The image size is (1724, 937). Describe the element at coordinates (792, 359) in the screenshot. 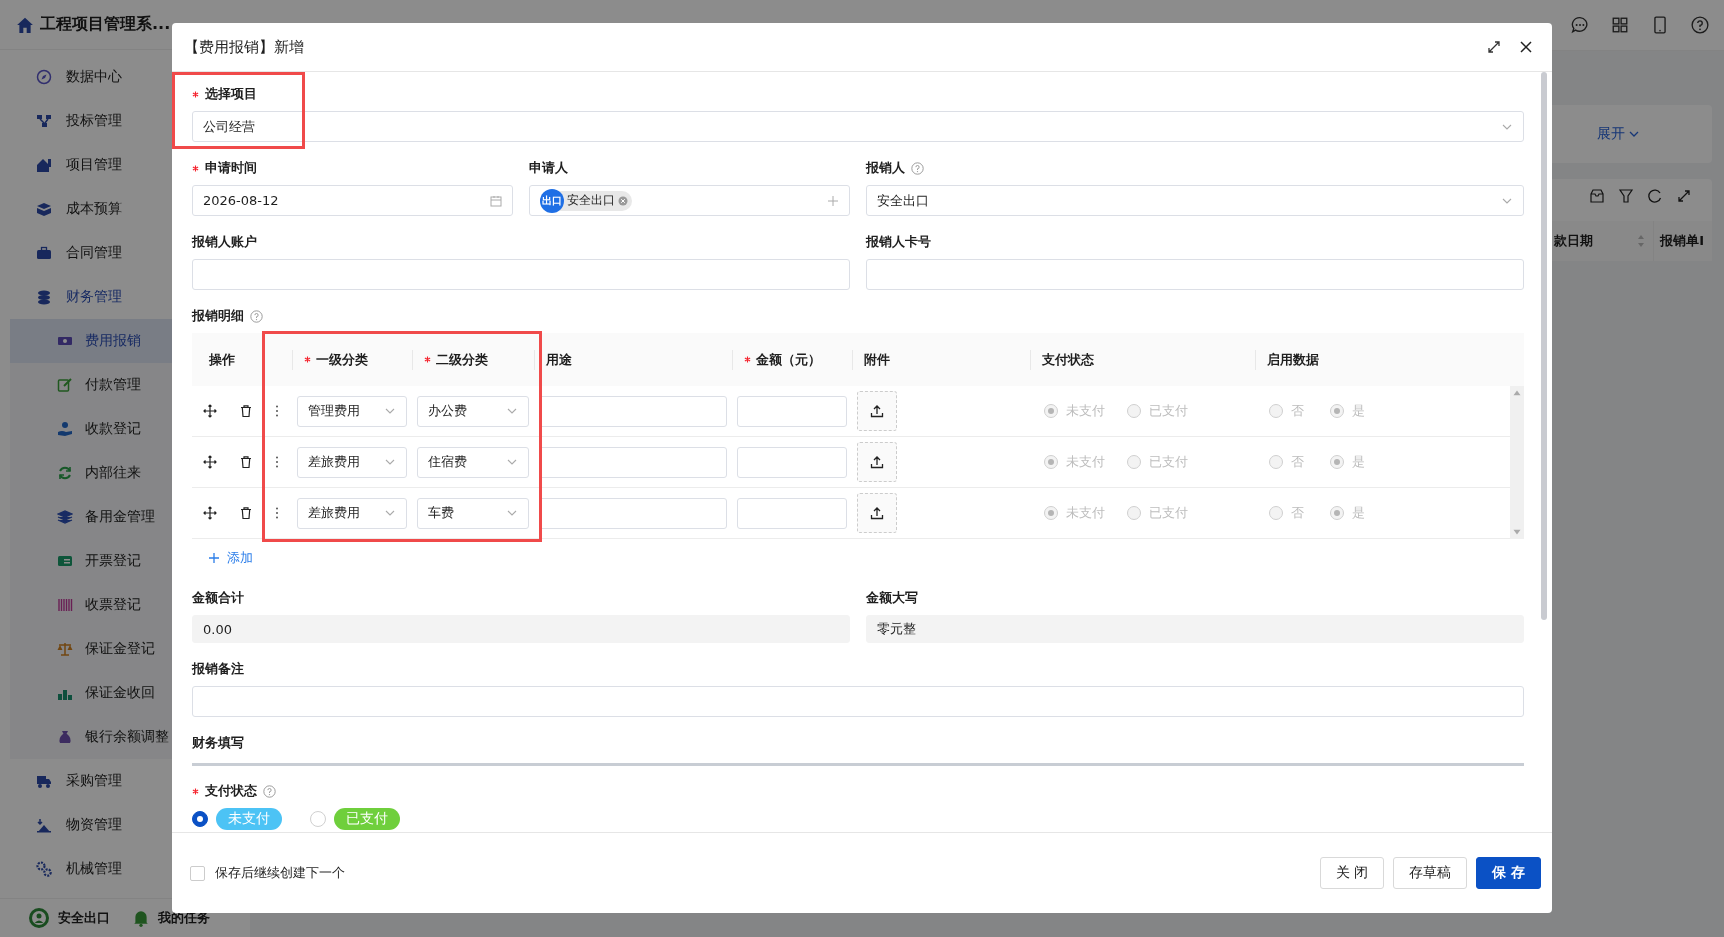

I see `column-header: 金额（元）` at that location.